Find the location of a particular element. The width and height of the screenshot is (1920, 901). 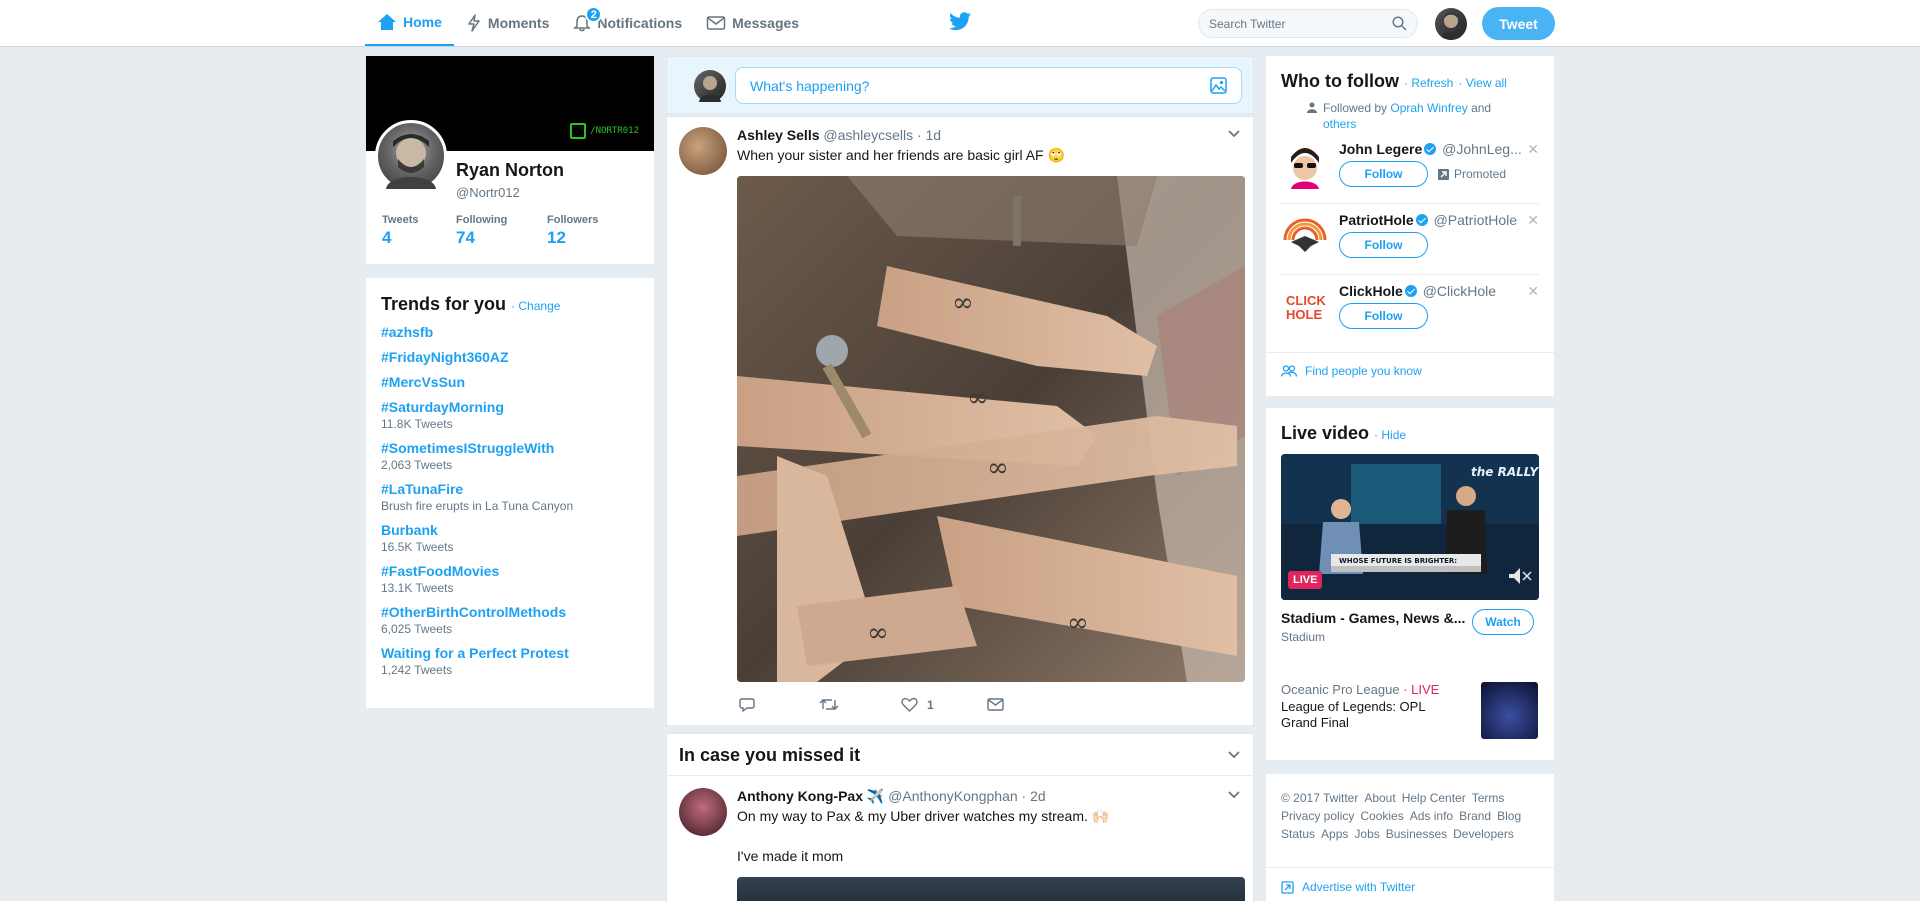

followed-by-context: Followed by Oprah Winfrey and others is located at coordinates (1423, 116).